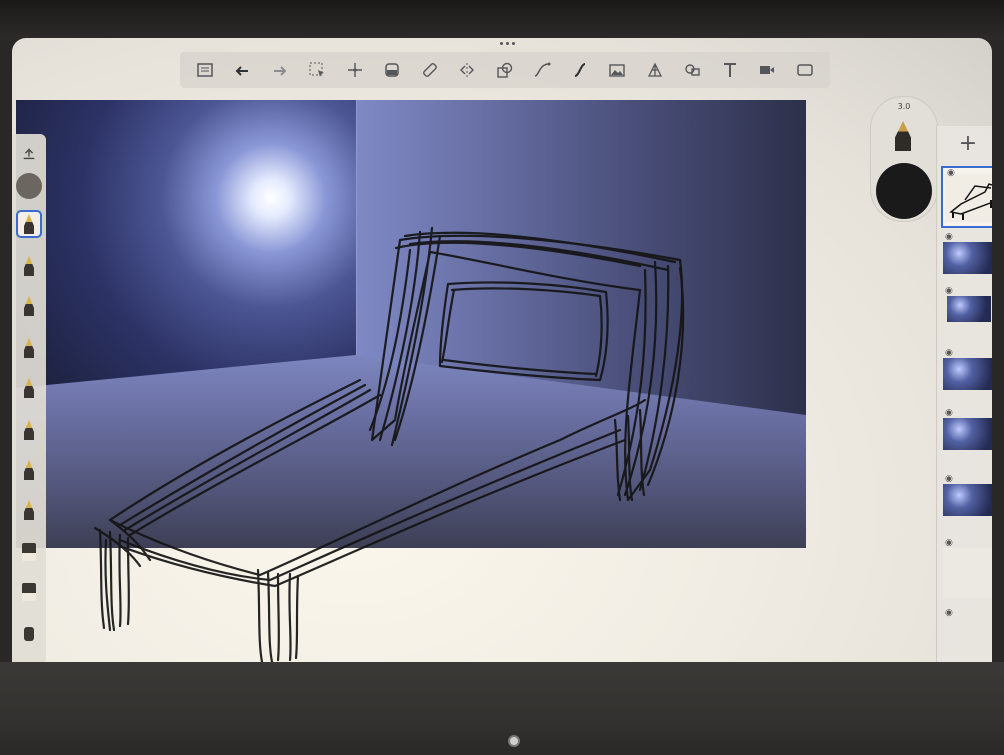 This screenshot has width=1004, height=755. What do you see at coordinates (507, 43) in the screenshot?
I see `multitask-grabber` at bounding box center [507, 43].